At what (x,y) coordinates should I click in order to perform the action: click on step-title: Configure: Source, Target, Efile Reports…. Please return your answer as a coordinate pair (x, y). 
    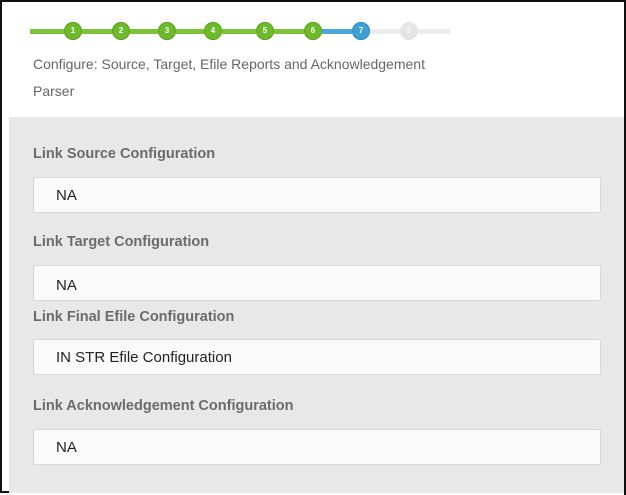
    Looking at the image, I should click on (229, 77).